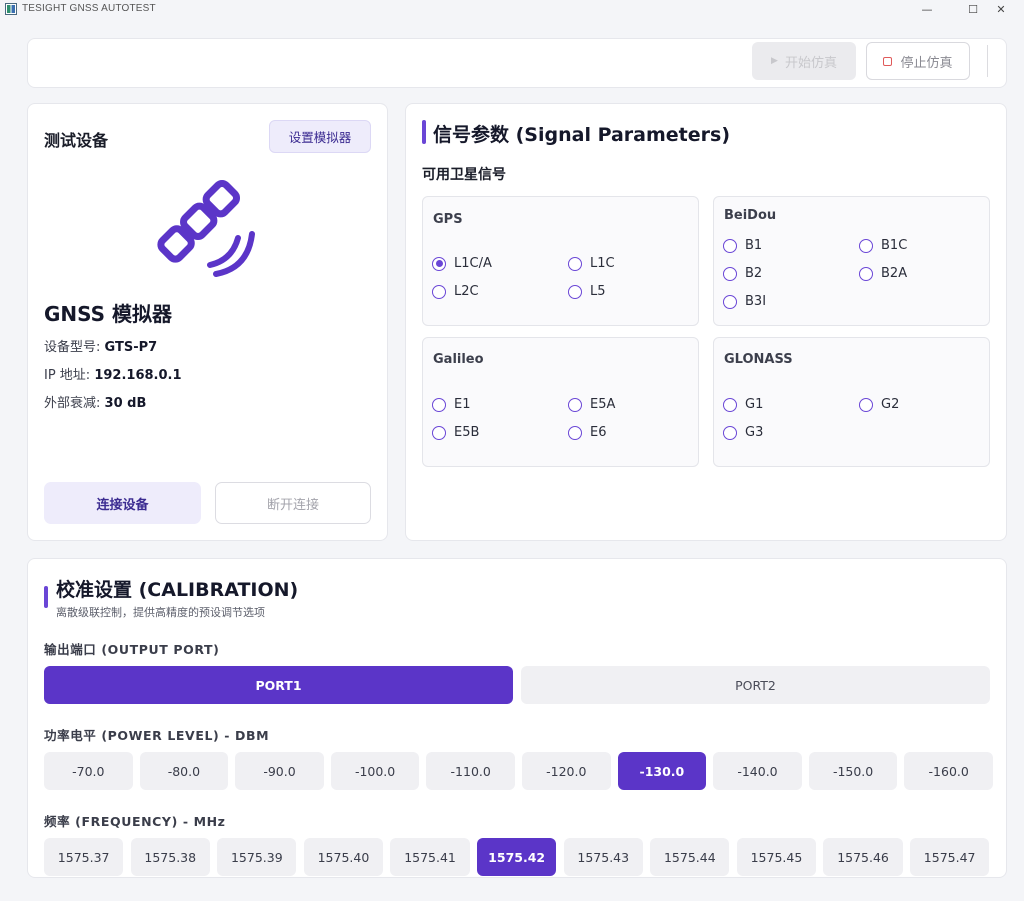  What do you see at coordinates (950, 857) in the screenshot?
I see `frequency-option: 1575.47` at bounding box center [950, 857].